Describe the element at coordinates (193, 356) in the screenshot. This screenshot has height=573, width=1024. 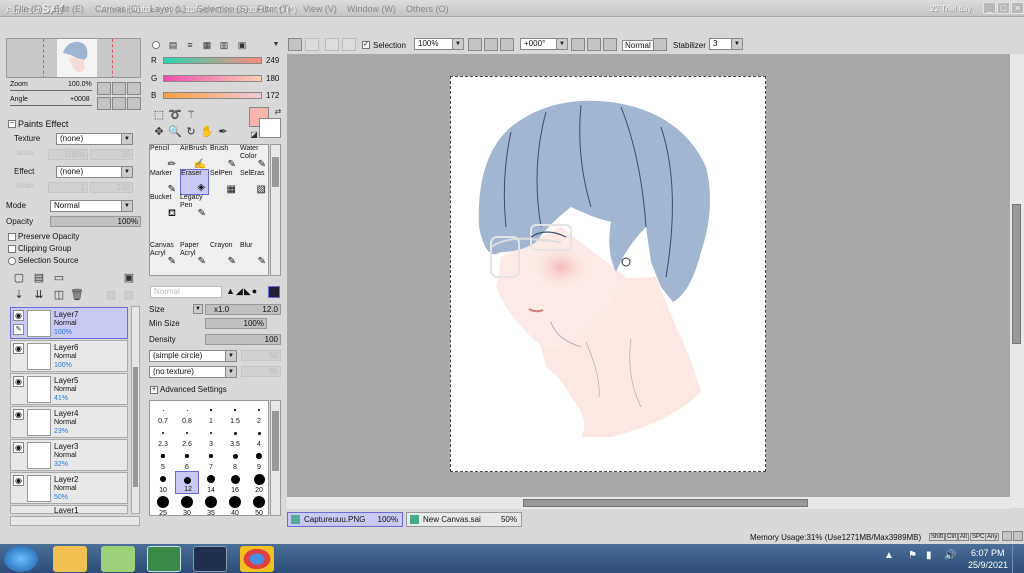
I see `brush-shape-select: (simple circle) ▼` at that location.